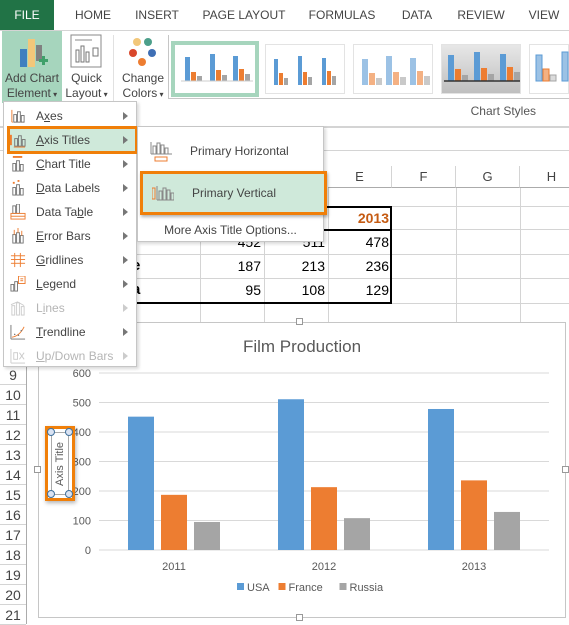 This screenshot has width=569, height=625. What do you see at coordinates (82, 374) in the screenshot?
I see `y-tick-label: 600` at bounding box center [82, 374].